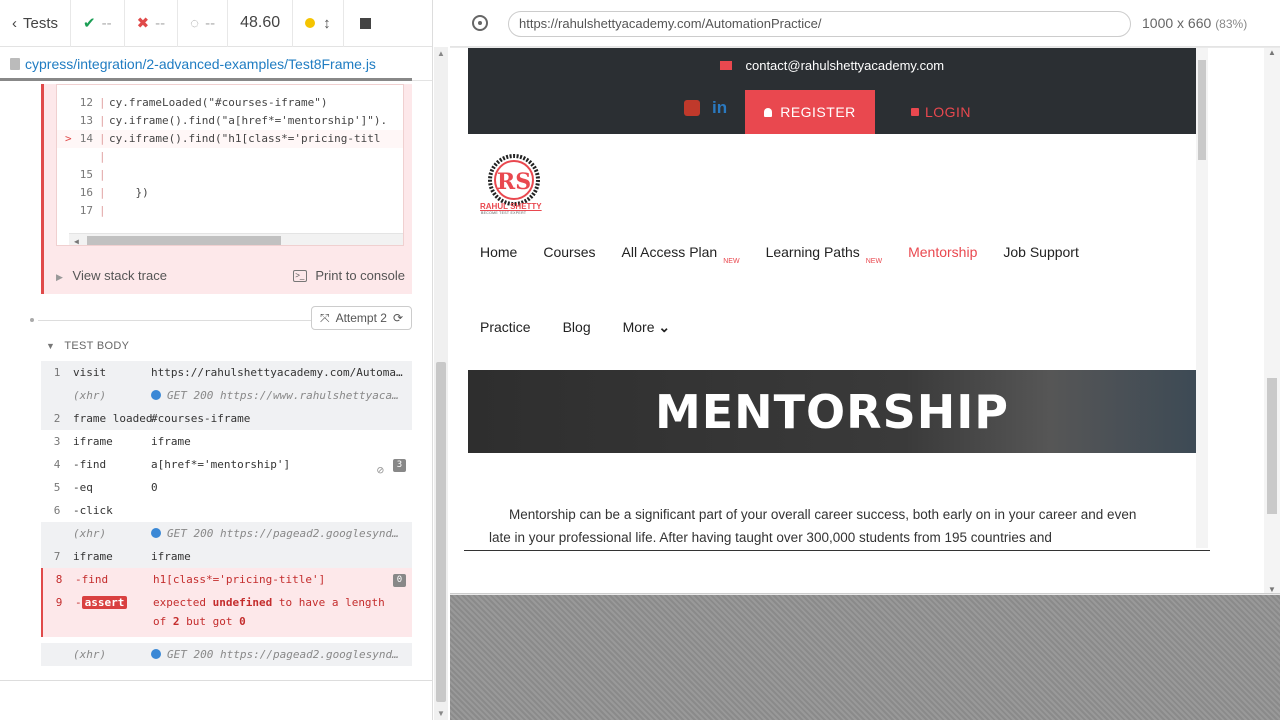 The image size is (1280, 720). Describe the element at coordinates (14, 23) in the screenshot. I see `chevron-left-icon: ‹` at that location.